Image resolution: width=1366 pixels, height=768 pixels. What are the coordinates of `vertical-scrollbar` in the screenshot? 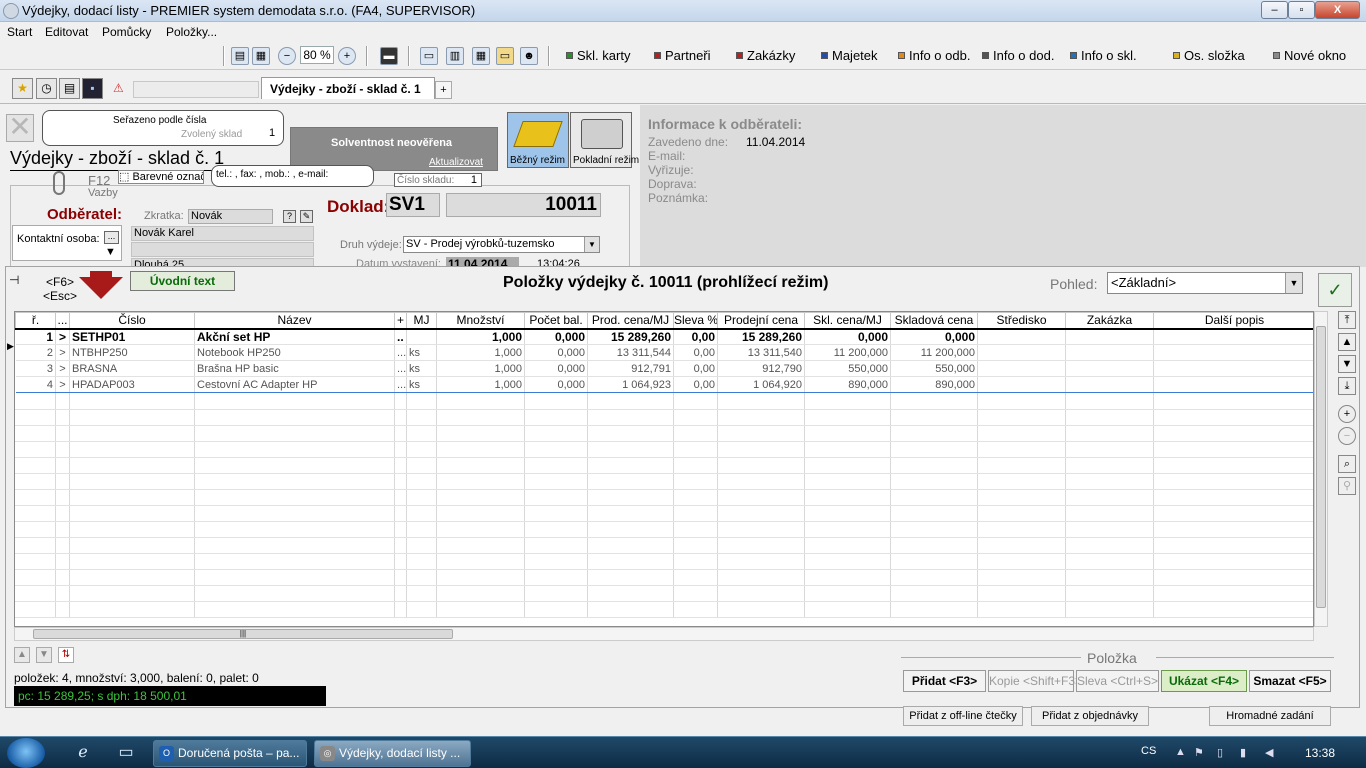 It's located at (1321, 469).